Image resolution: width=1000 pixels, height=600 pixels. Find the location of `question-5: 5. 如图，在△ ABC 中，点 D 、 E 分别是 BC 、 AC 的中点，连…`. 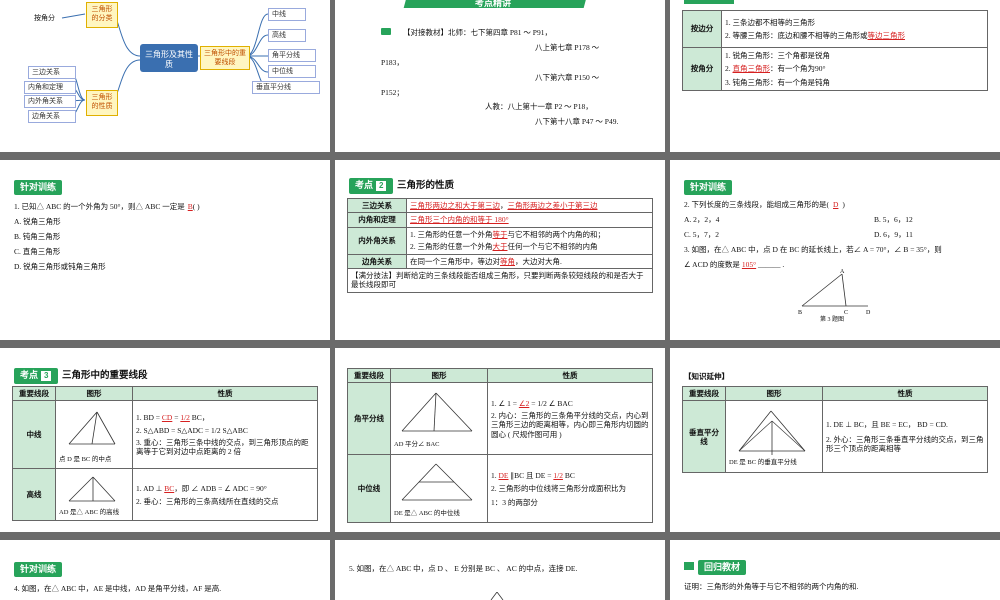

question-5: 5. 如图，在△ ABC 中，点 D 、 E 分别是 BC 、 AC 的中点，连… is located at coordinates (463, 568).